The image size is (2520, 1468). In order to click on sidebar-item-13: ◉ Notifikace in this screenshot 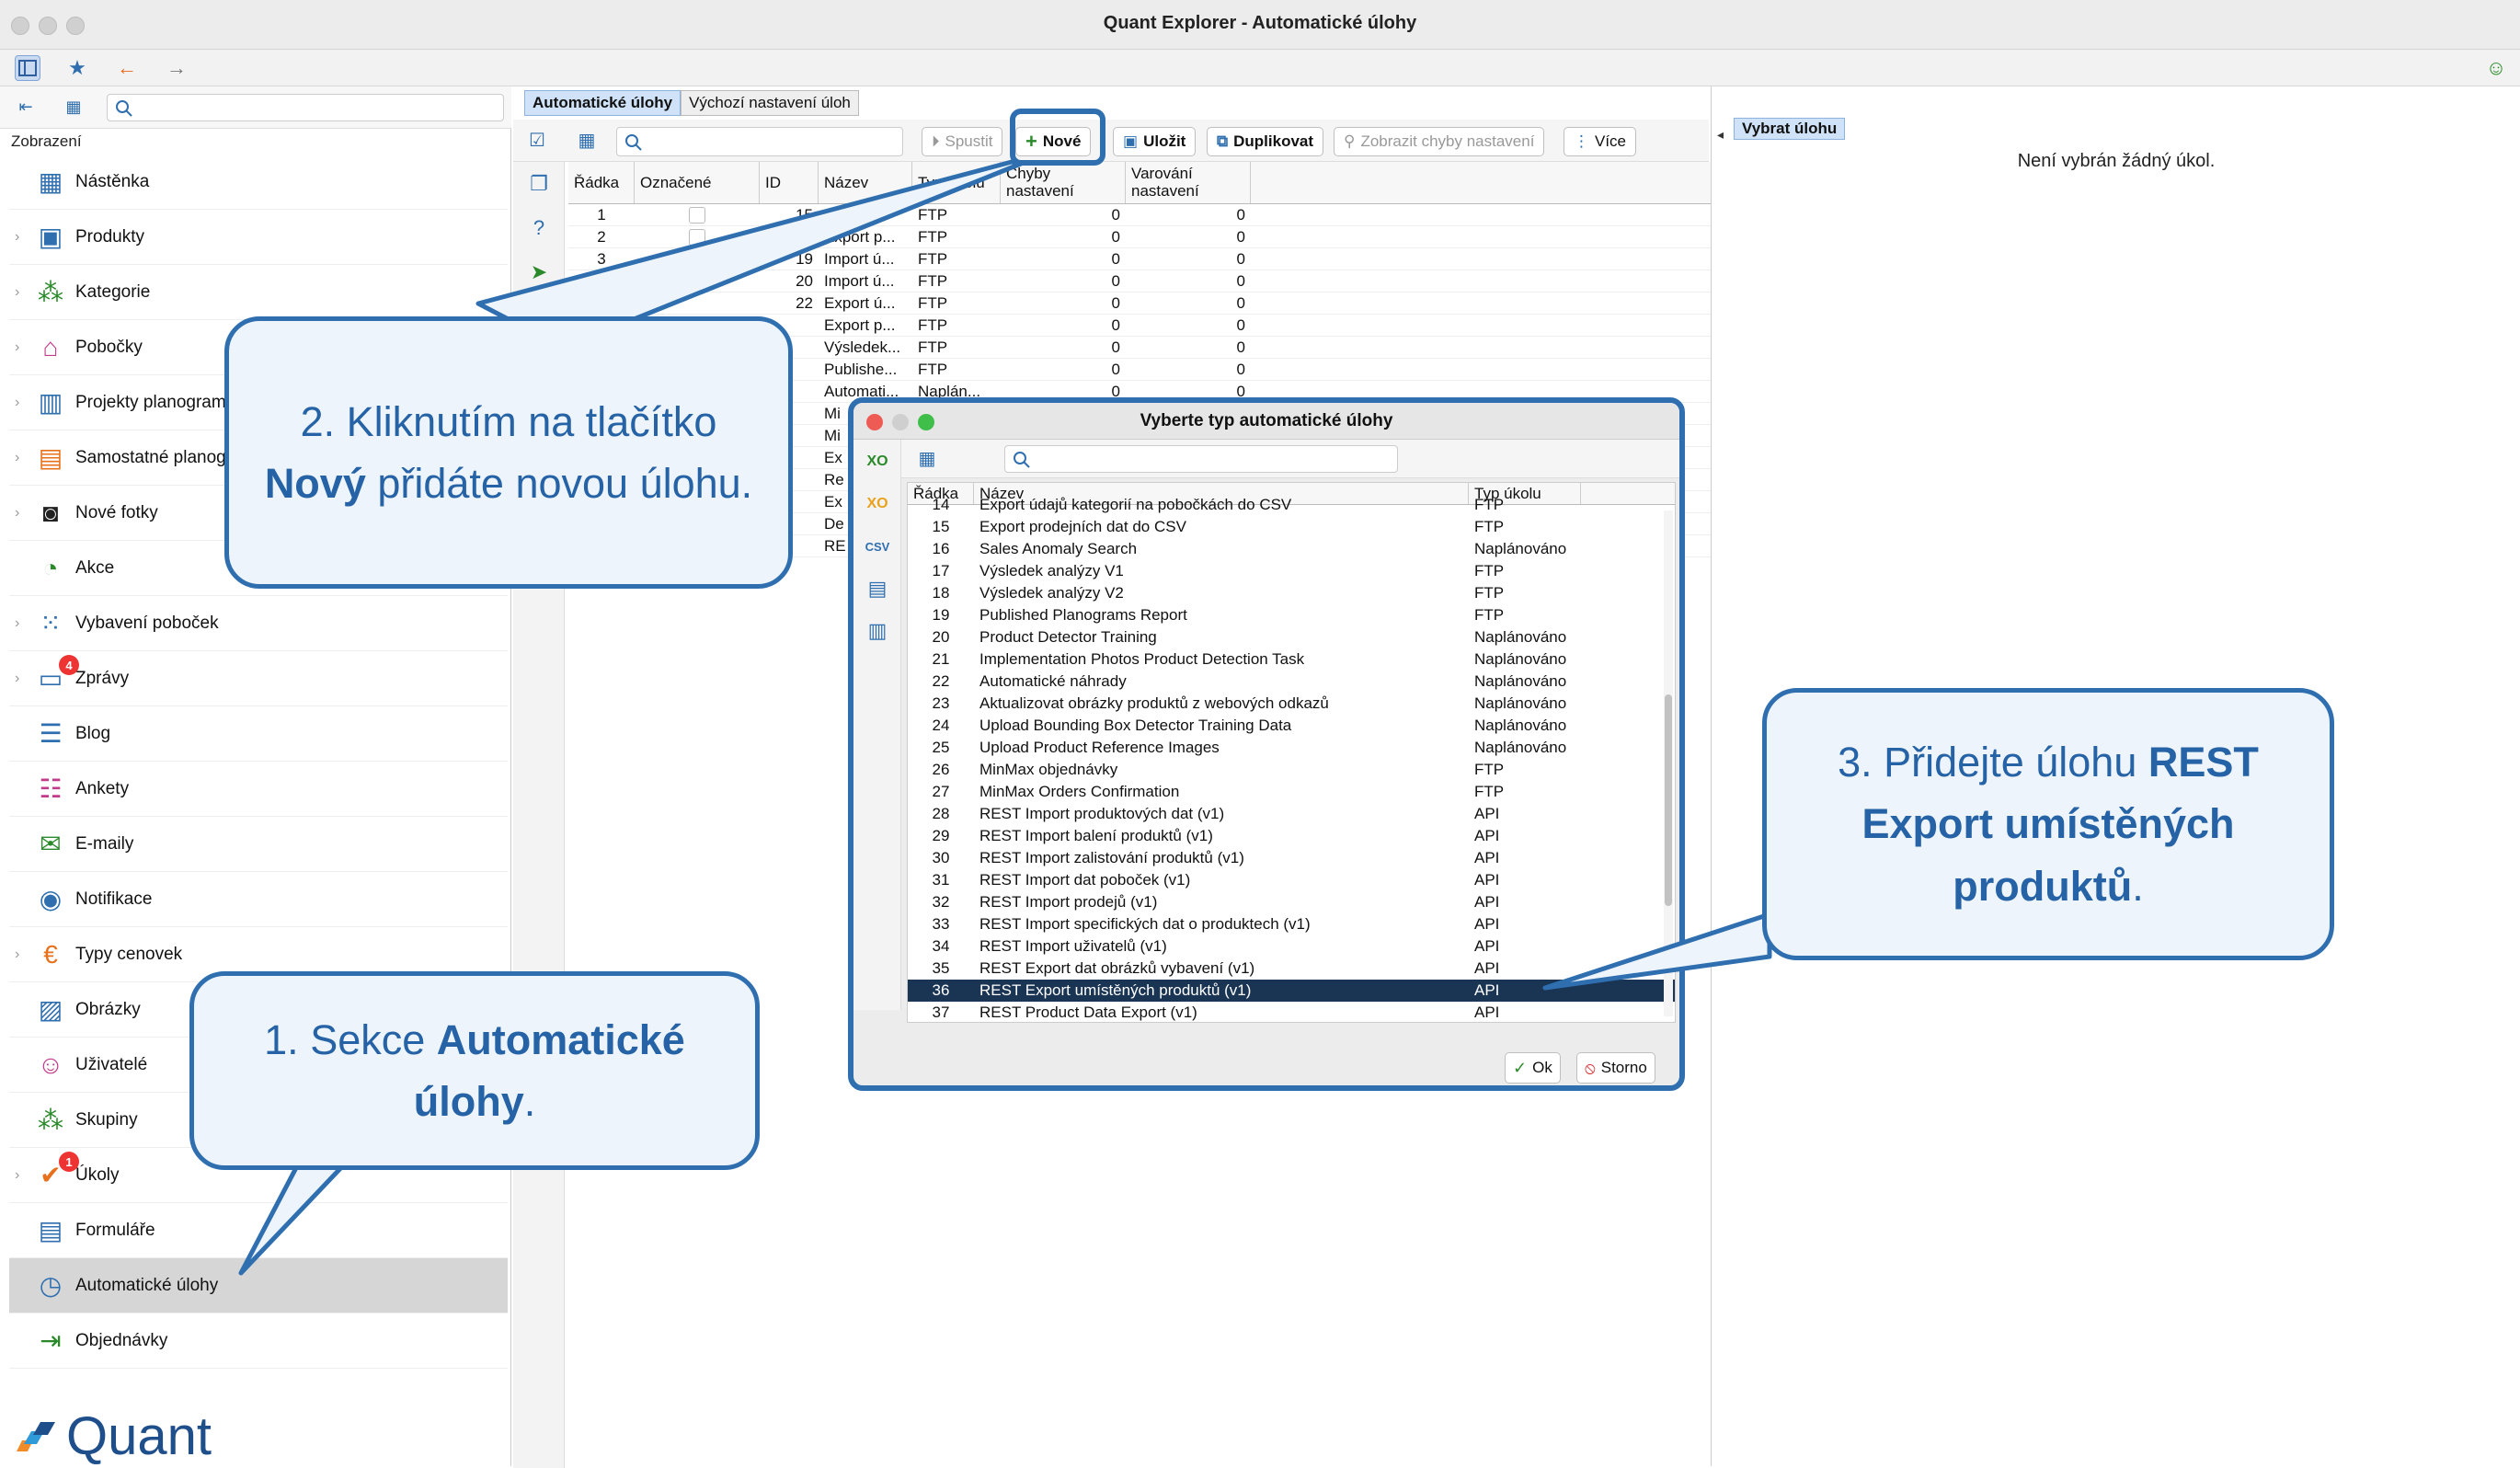, I will do `click(258, 899)`.